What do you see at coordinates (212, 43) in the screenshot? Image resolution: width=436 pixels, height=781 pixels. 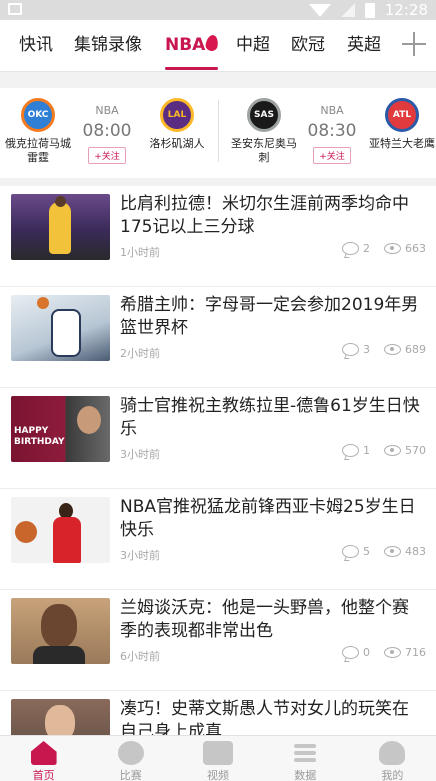 I see `fire-icon` at bounding box center [212, 43].